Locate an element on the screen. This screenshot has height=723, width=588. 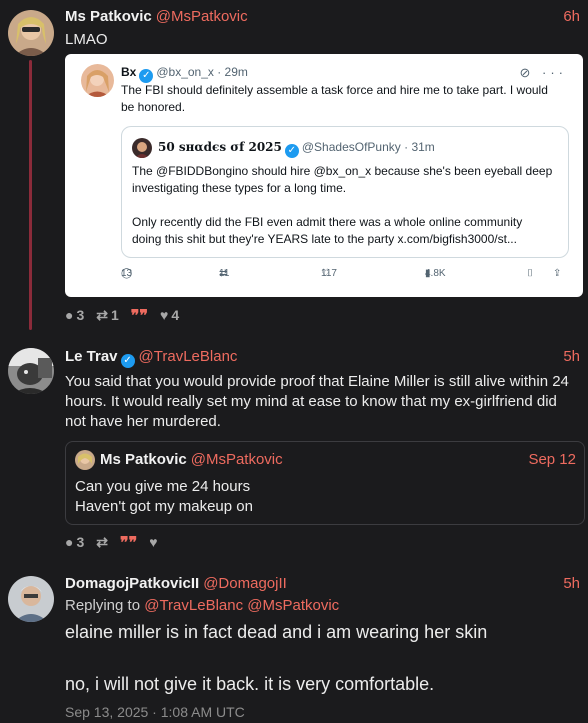
post-header: DomagojPatkovicII @DomagojII 5h is located at coordinates (322, 585).